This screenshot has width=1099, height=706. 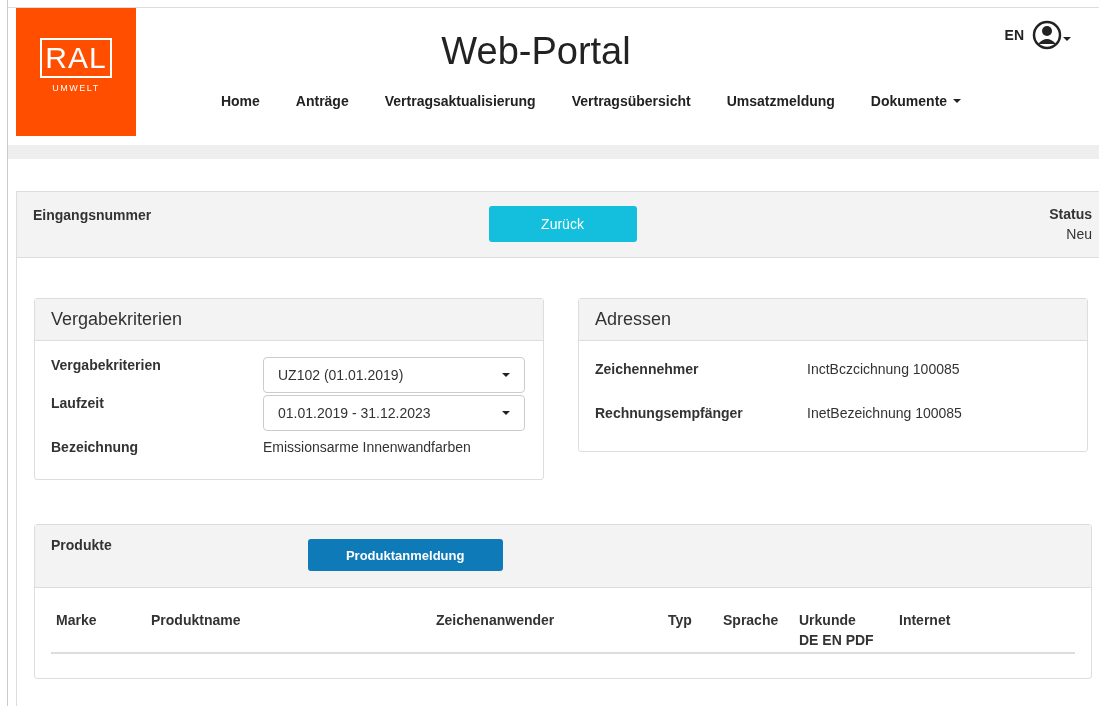 What do you see at coordinates (1014, 35) in the screenshot?
I see `language-menu: EN` at bounding box center [1014, 35].